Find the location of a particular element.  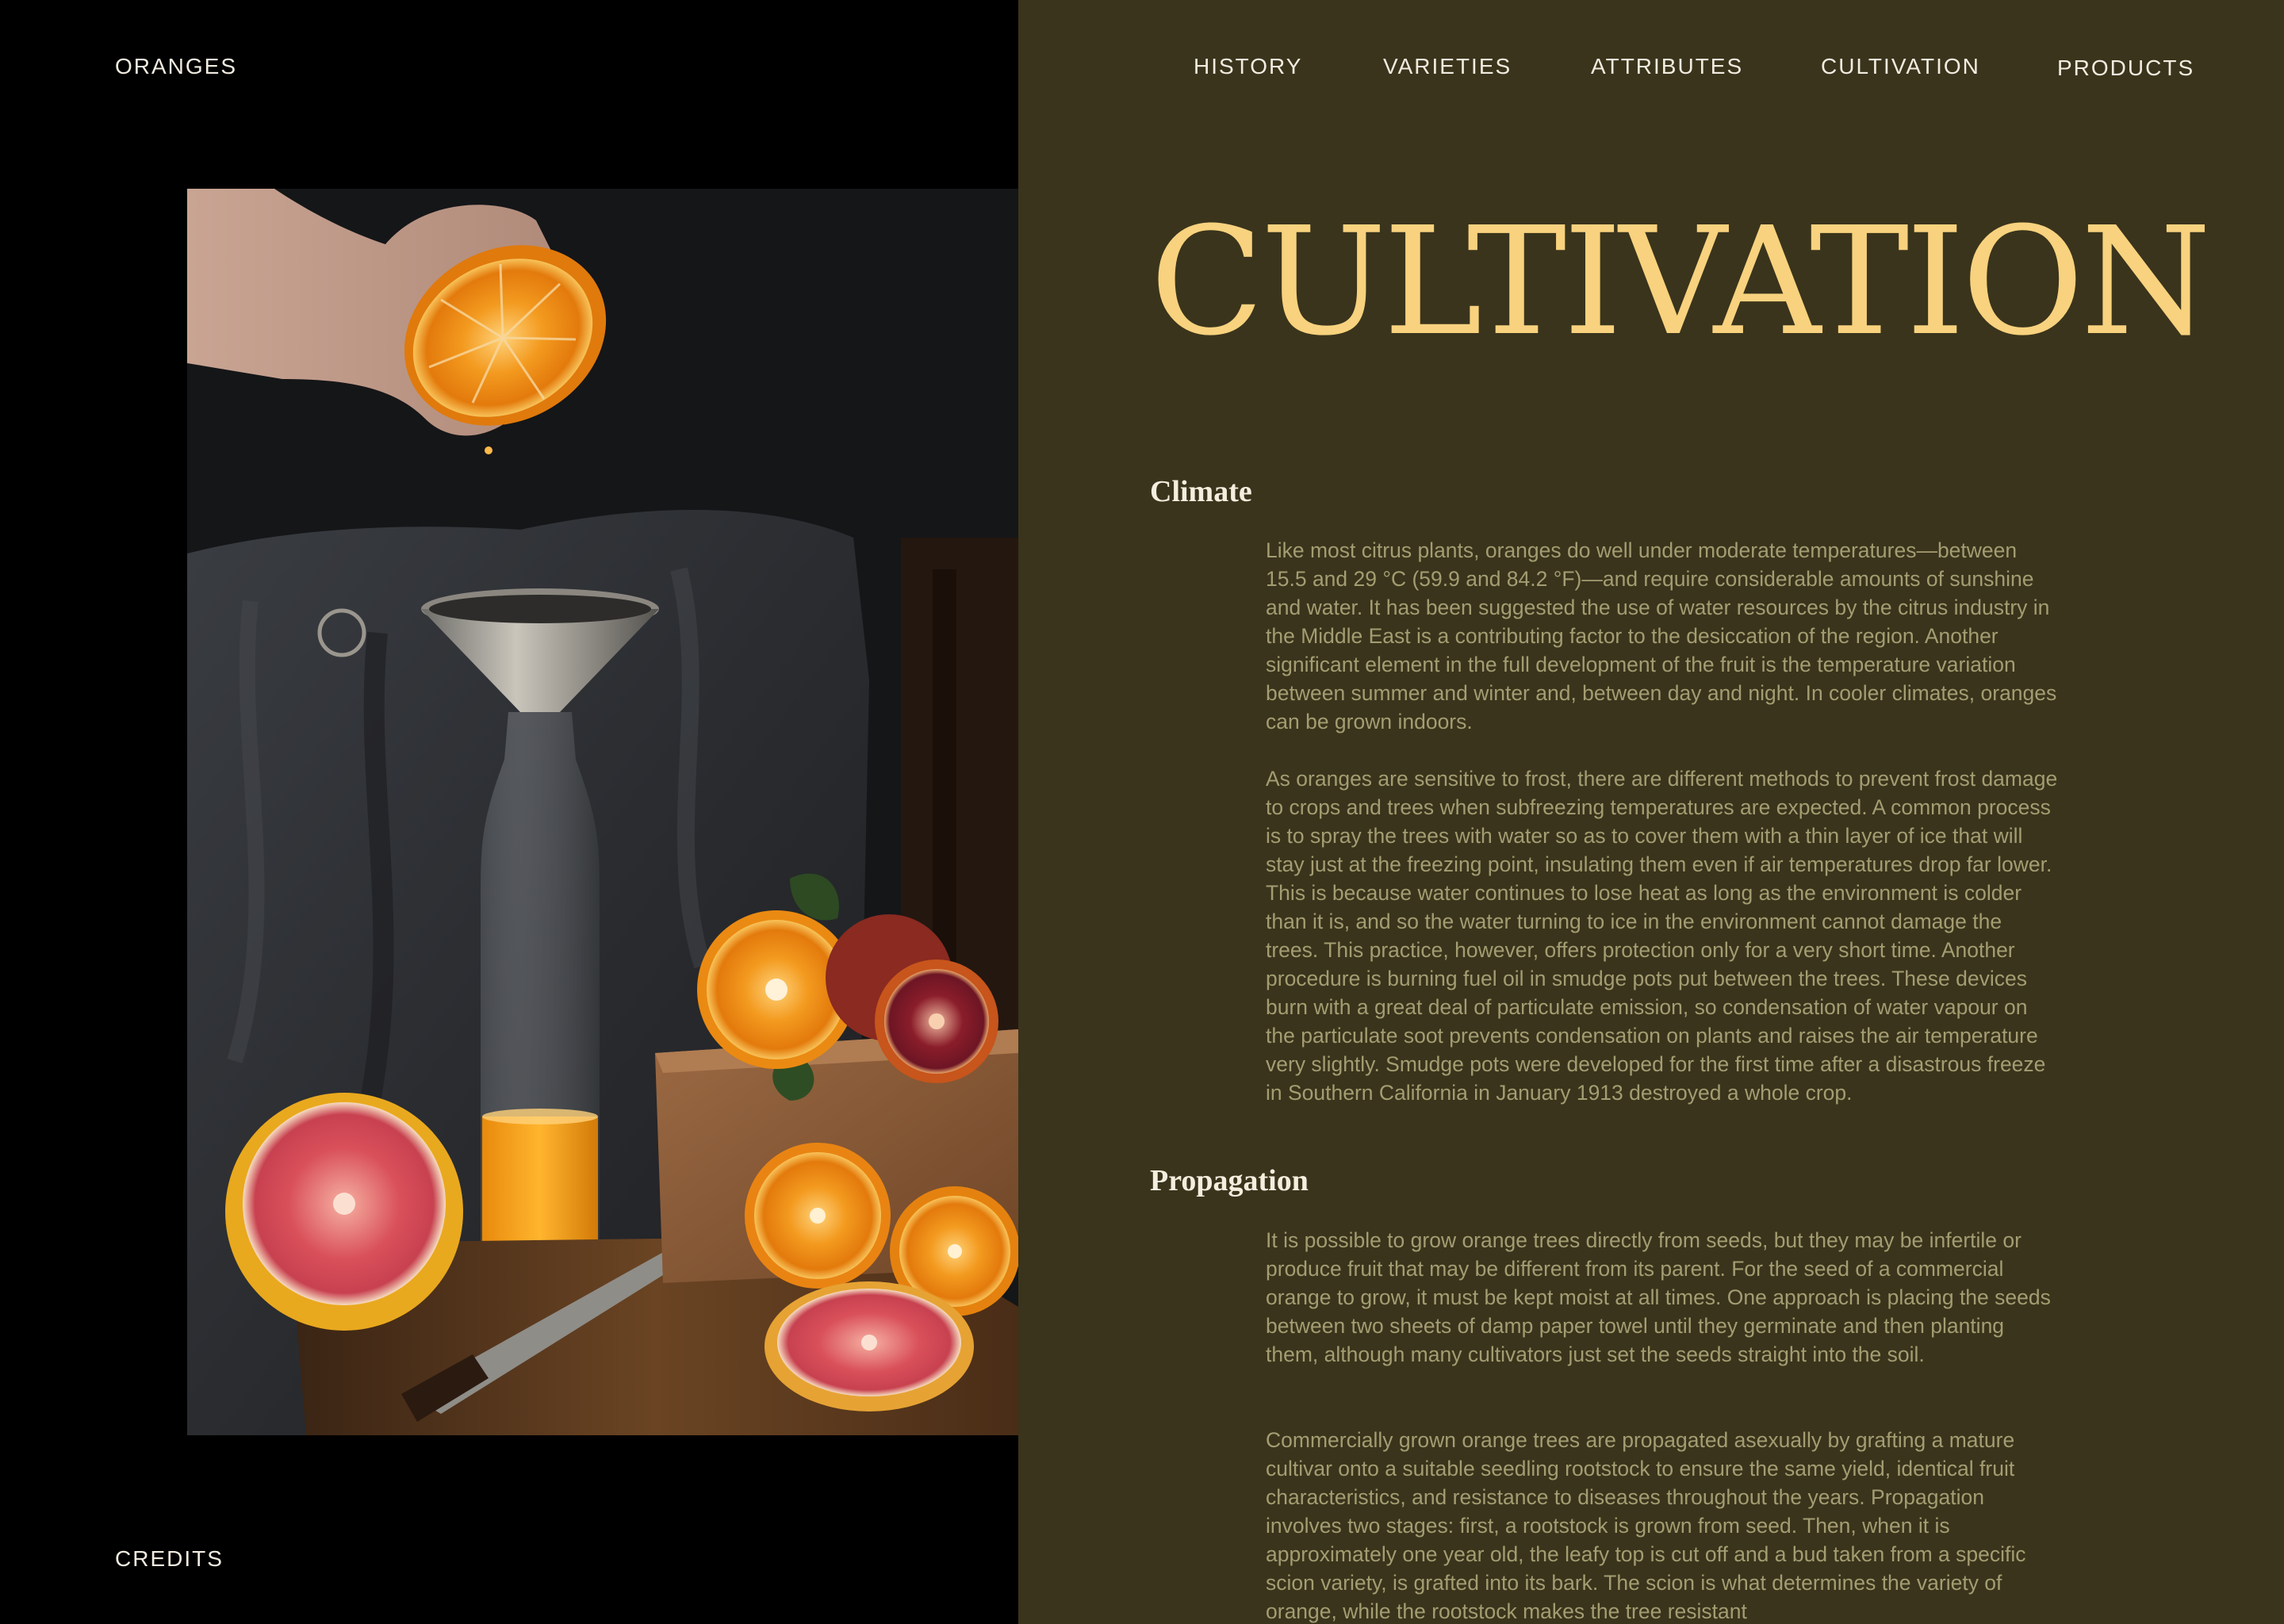

nav-varieties: VARIETIES is located at coordinates (1447, 66).